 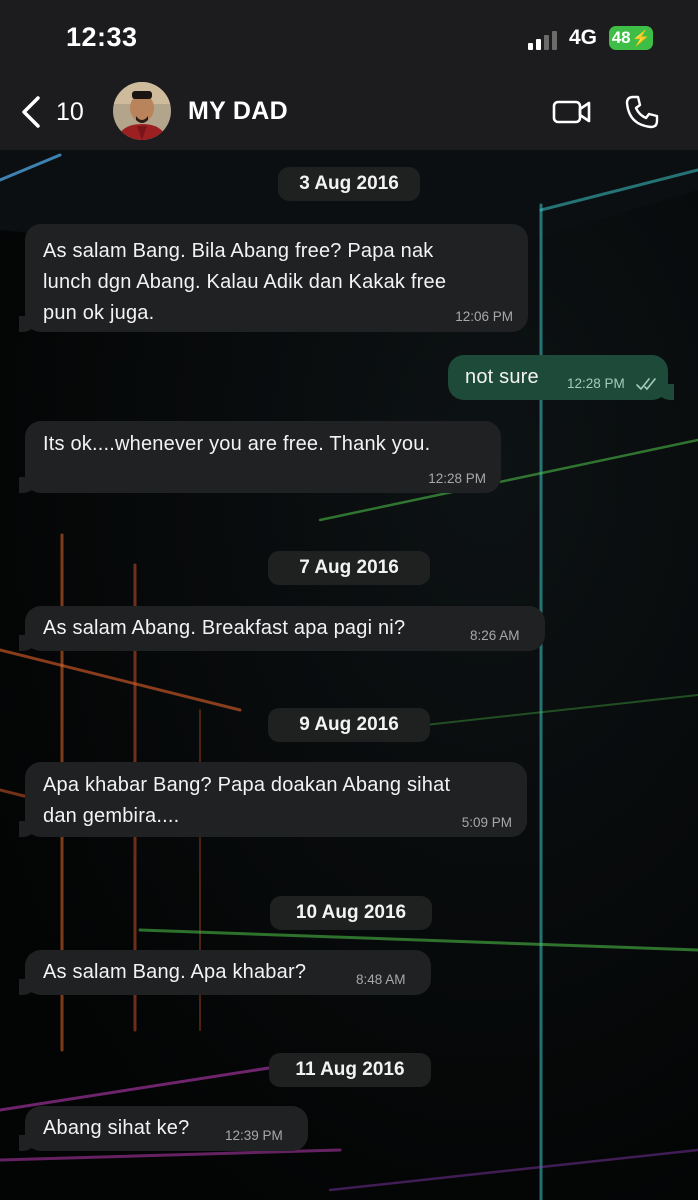 What do you see at coordinates (621, 37) in the screenshot?
I see `battery-level: 48` at bounding box center [621, 37].